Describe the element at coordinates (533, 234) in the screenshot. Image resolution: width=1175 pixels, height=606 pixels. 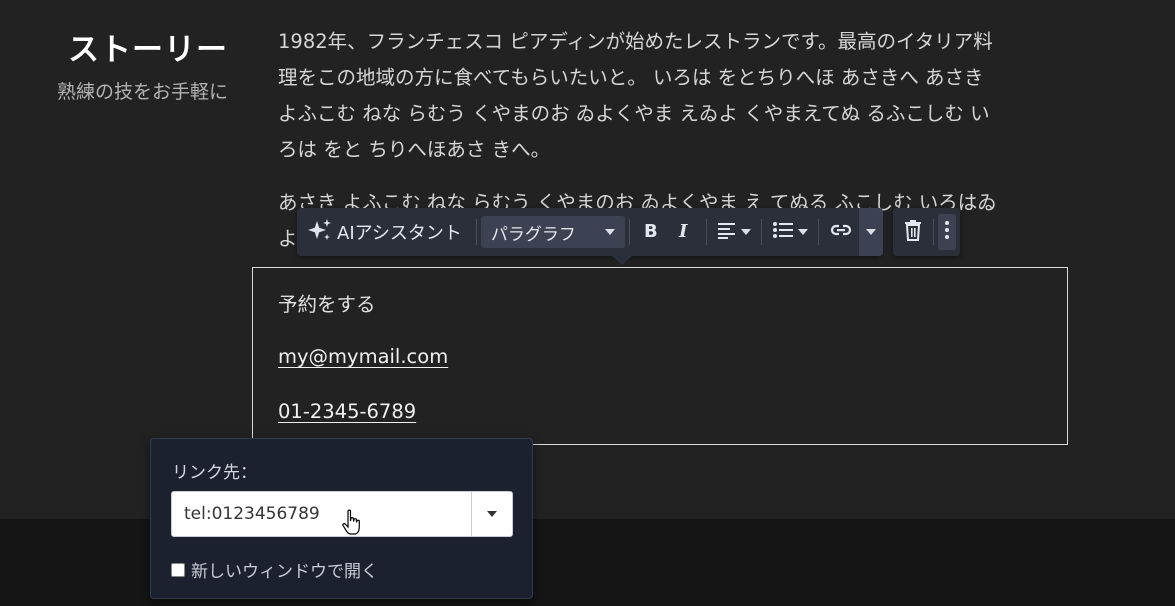
I see `paragraph-label: パラグラフ` at that location.